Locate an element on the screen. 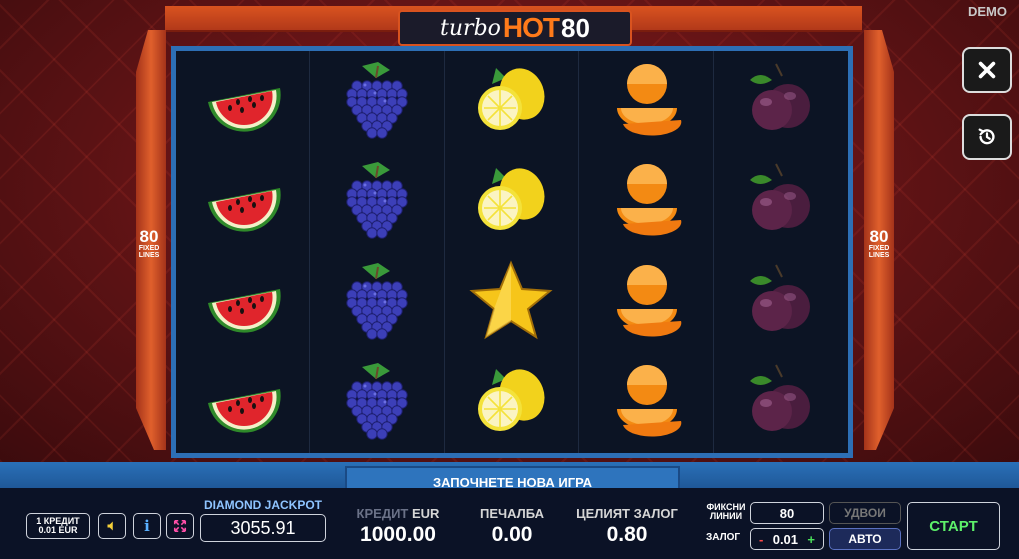 The height and width of the screenshot is (559, 1019). bet-value: 0.01 is located at coordinates (785, 539).